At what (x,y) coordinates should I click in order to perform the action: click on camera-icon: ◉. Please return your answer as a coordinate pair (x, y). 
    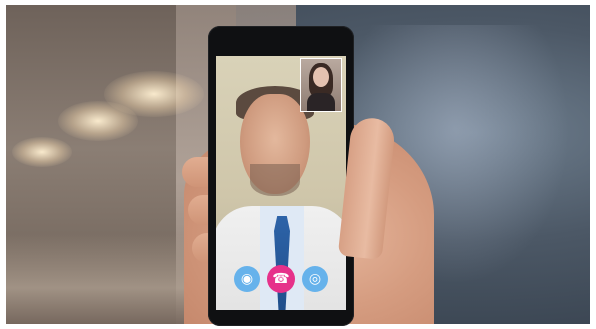
    Looking at the image, I should click on (247, 279).